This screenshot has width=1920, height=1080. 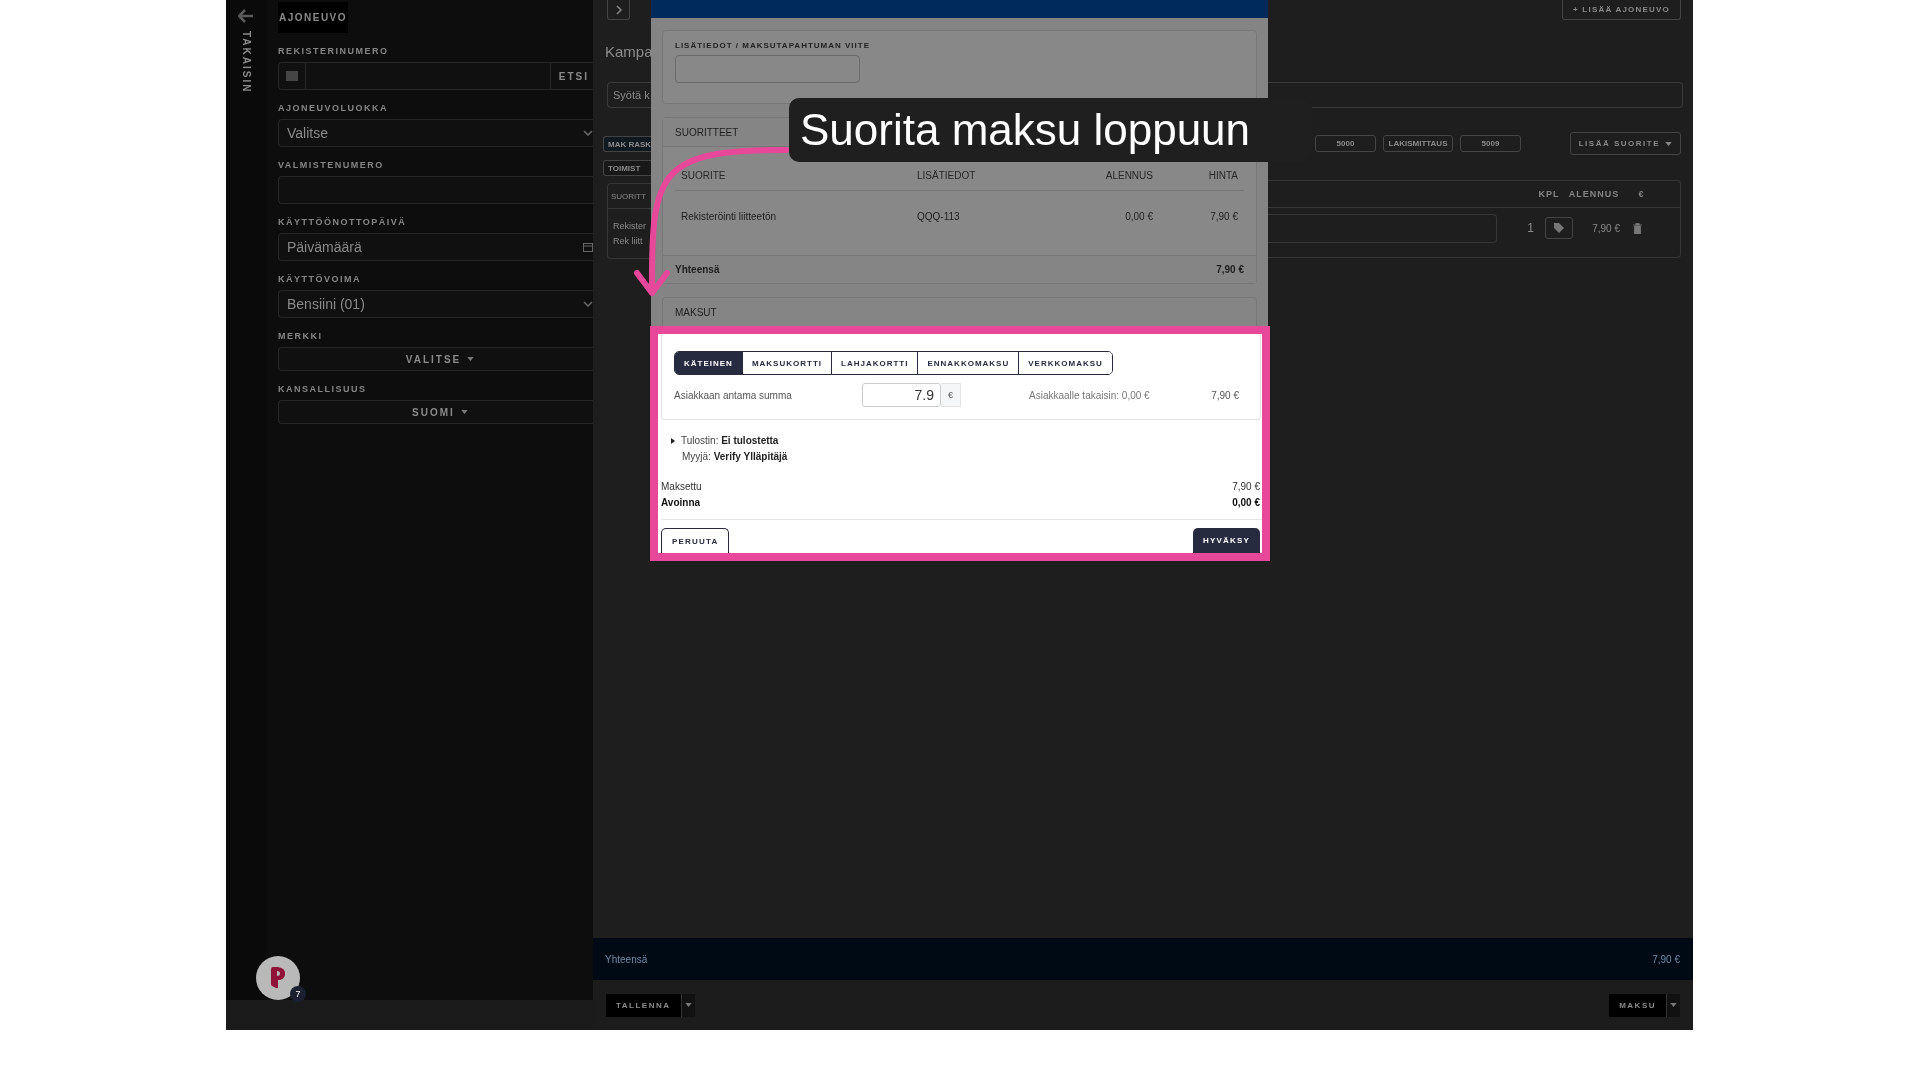 I want to click on dropdown-button: SUOMI, so click(x=435, y=412).